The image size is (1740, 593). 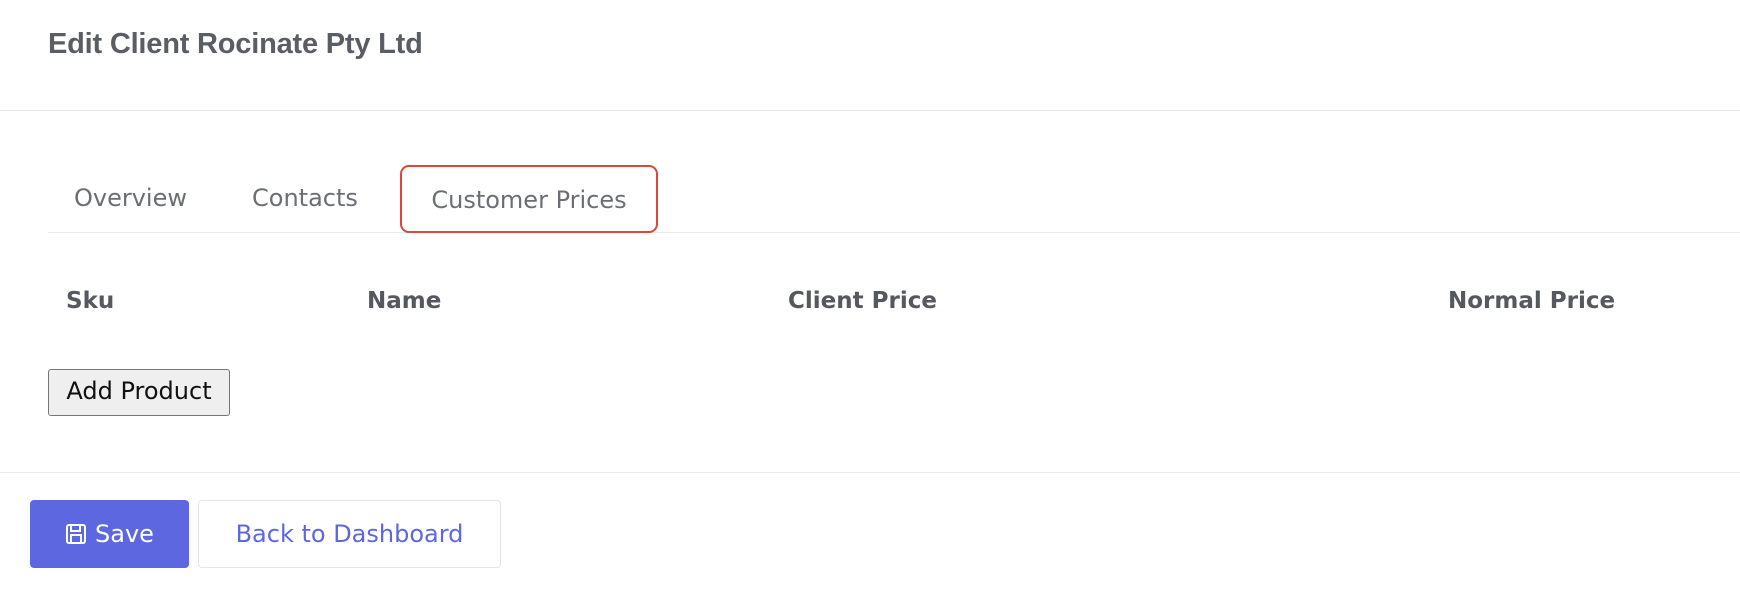 What do you see at coordinates (529, 199) in the screenshot?
I see `tab-customer-prices: Customer Prices` at bounding box center [529, 199].